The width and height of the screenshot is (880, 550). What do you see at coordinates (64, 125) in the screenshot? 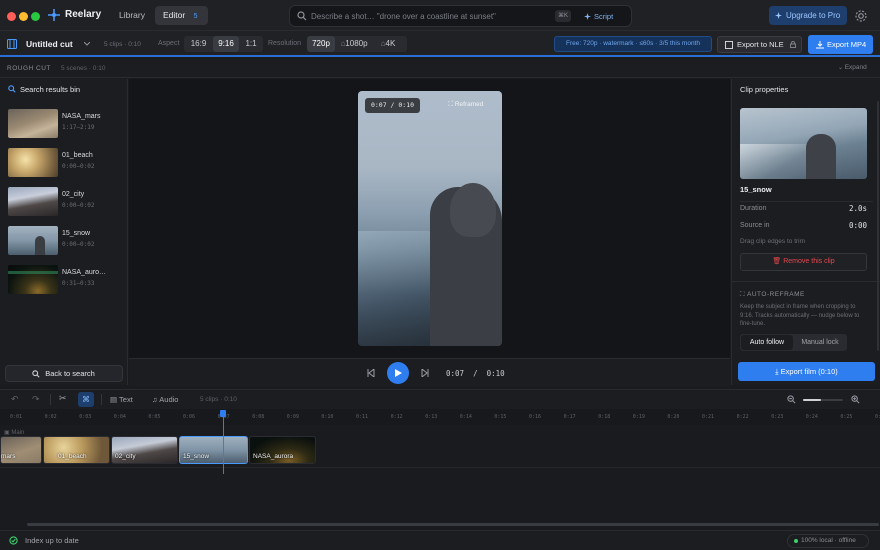
I see `bin-clip: NASA_mars 1:17–2:19` at bounding box center [64, 125].